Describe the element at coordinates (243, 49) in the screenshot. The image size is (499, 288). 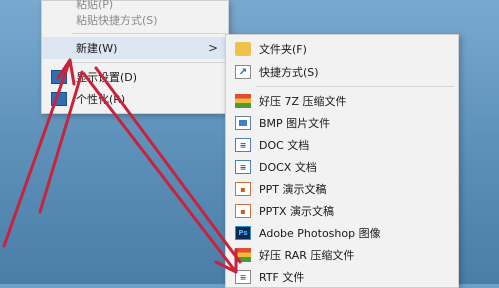
I see `folder-icon` at that location.